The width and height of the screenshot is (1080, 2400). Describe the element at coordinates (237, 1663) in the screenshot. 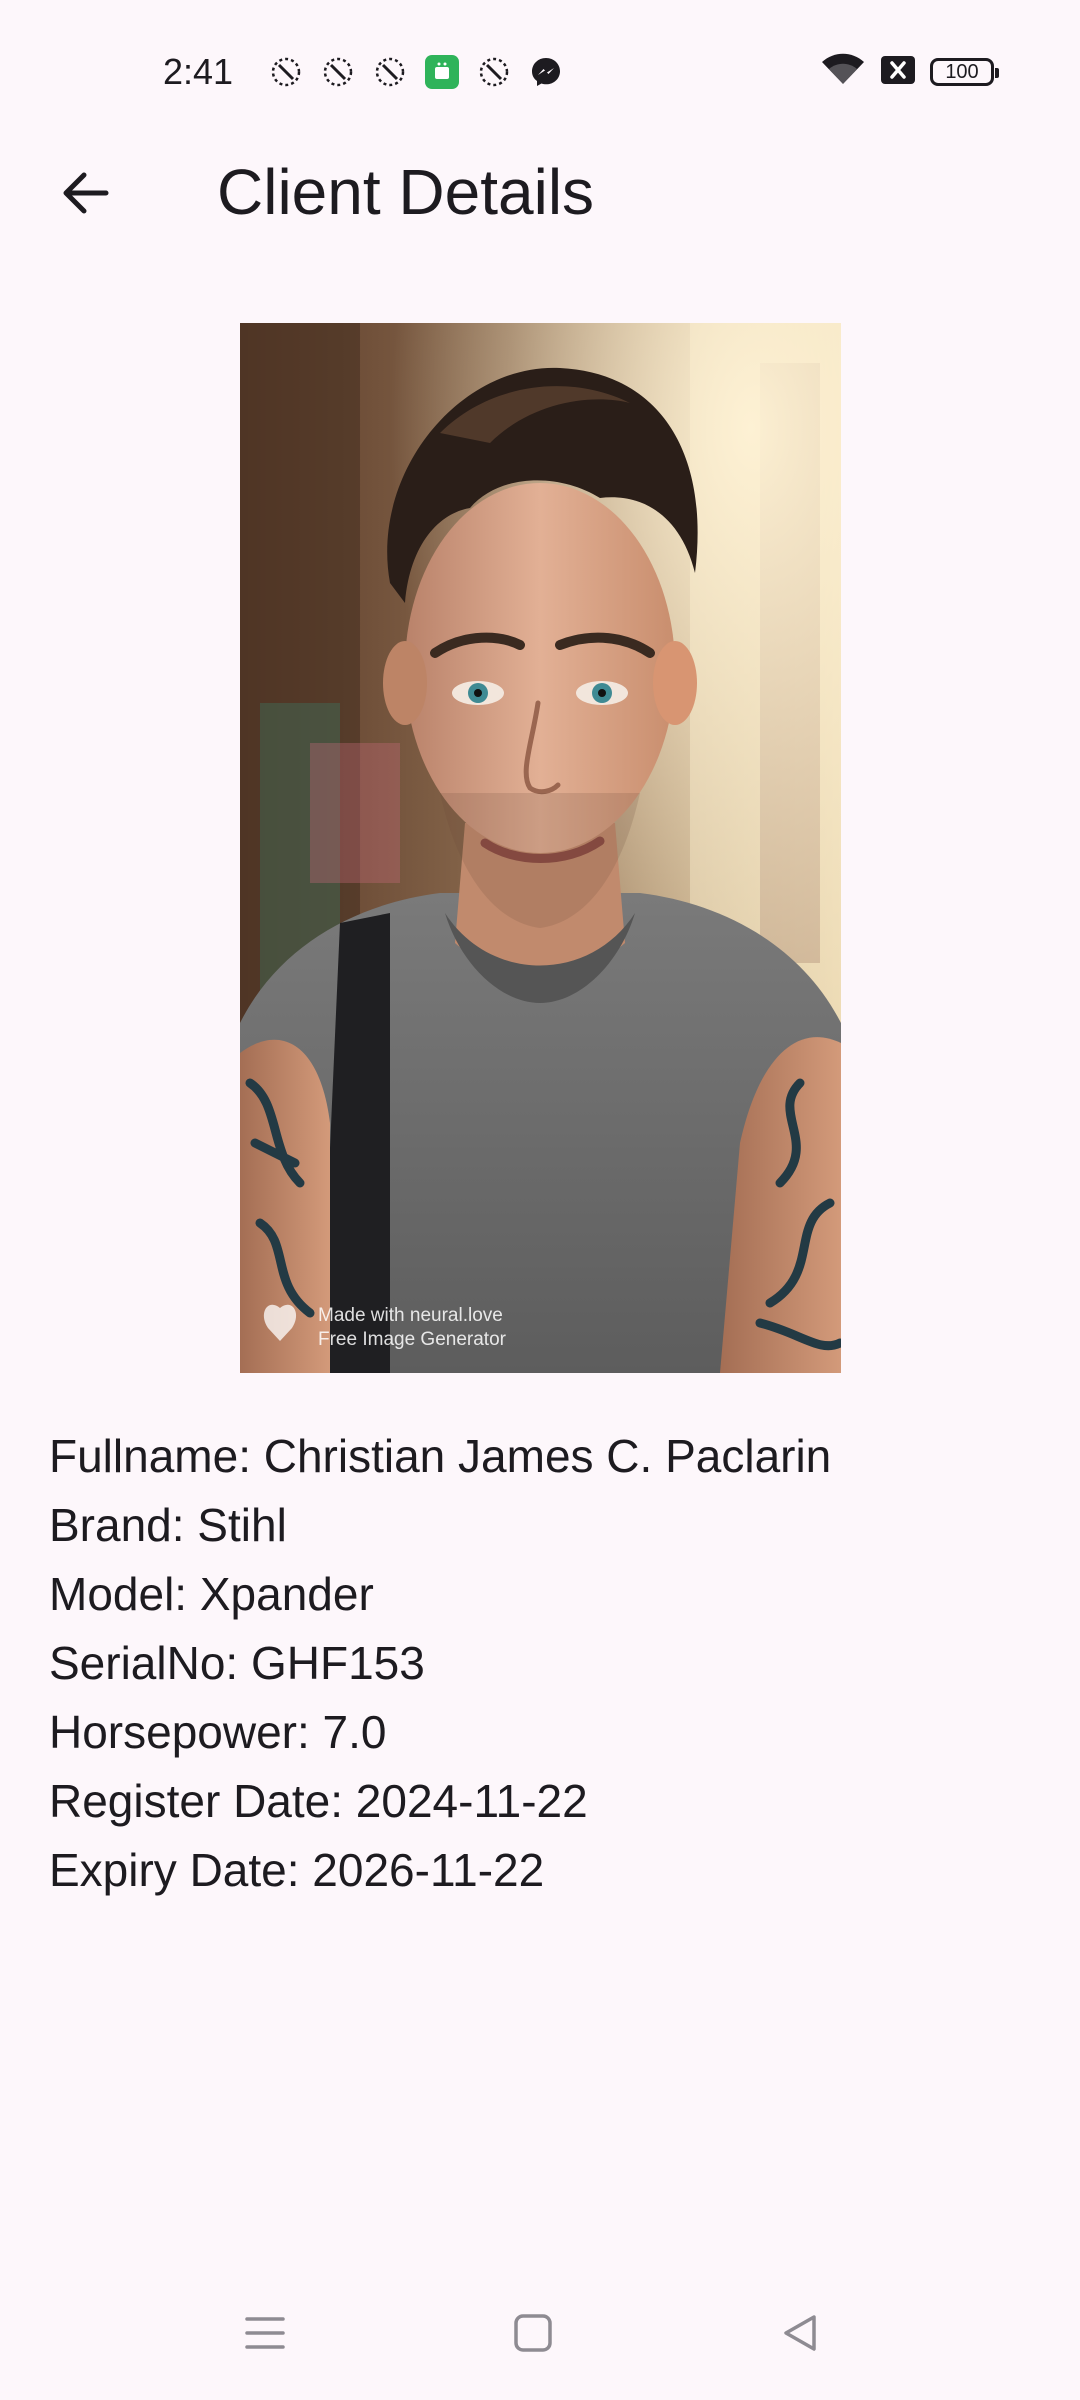

I see `detail-serial: SerialNo: GHF153` at that location.